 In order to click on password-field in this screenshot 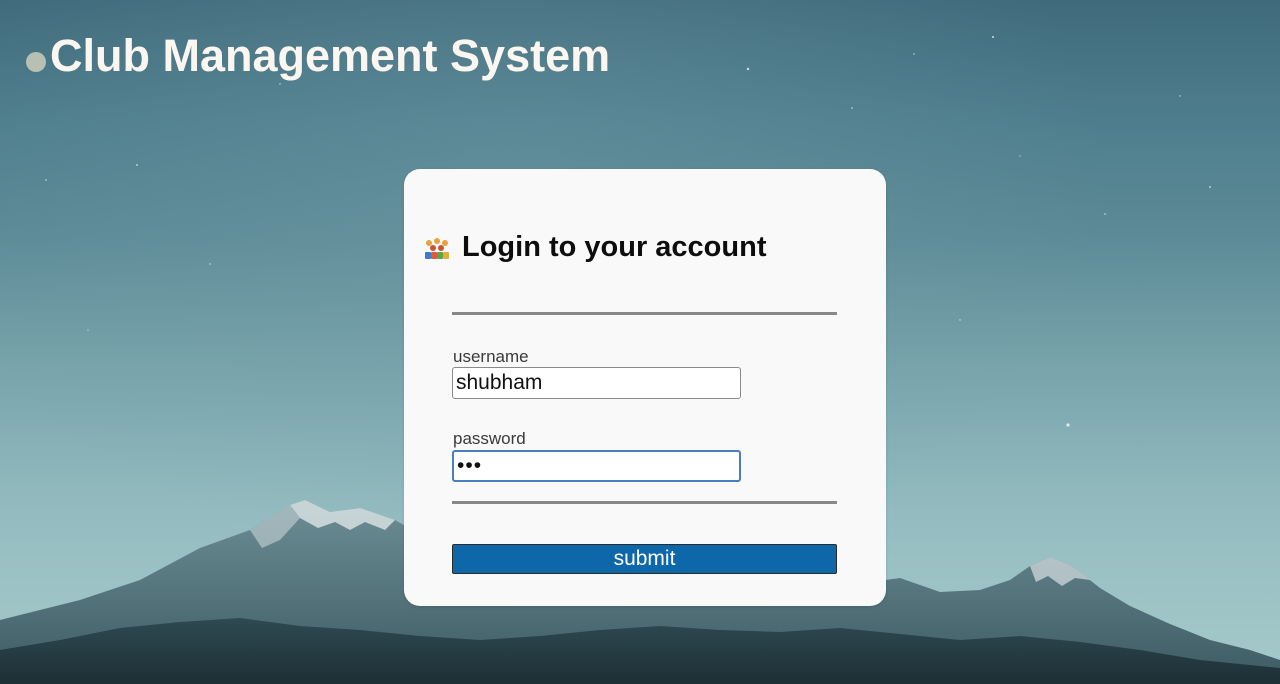, I will do `click(596, 466)`.